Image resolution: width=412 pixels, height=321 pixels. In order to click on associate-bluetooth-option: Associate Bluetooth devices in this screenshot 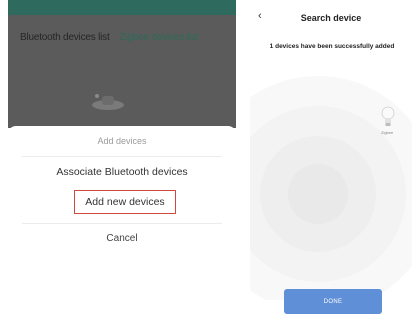, I will do `click(122, 172)`.